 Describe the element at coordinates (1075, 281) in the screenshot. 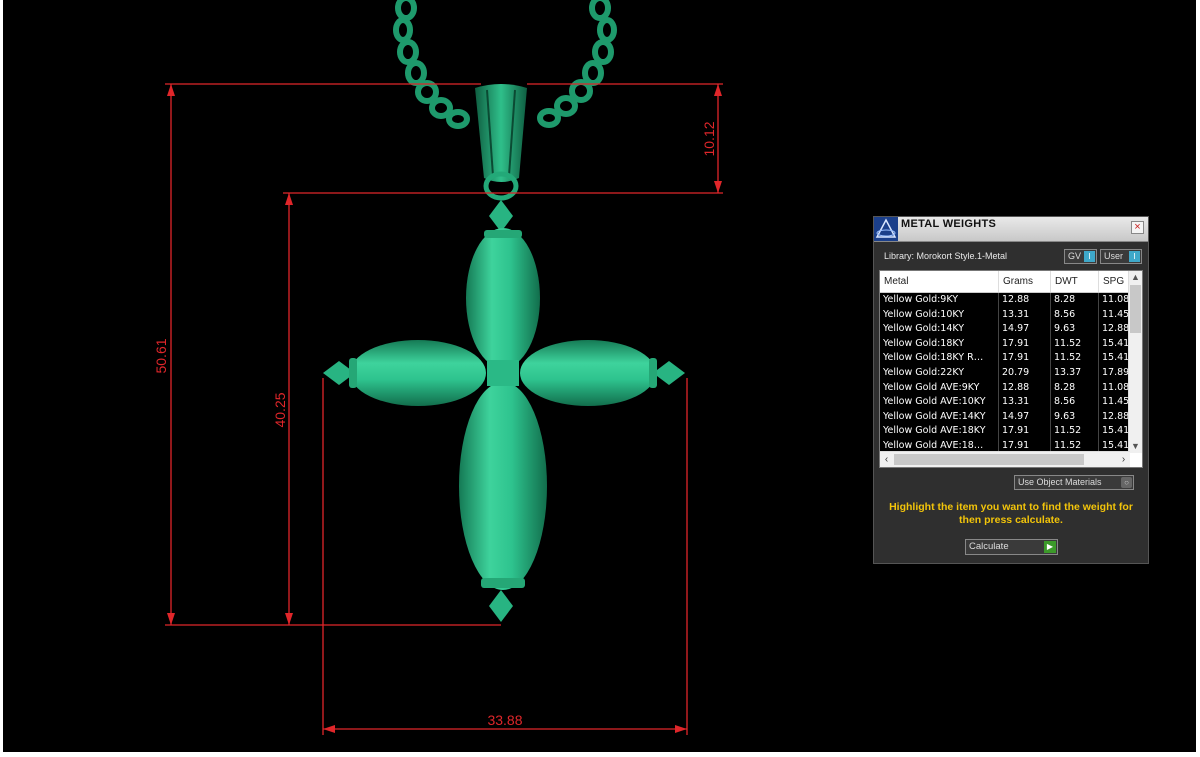

I see `col-dwt: DWT` at that location.